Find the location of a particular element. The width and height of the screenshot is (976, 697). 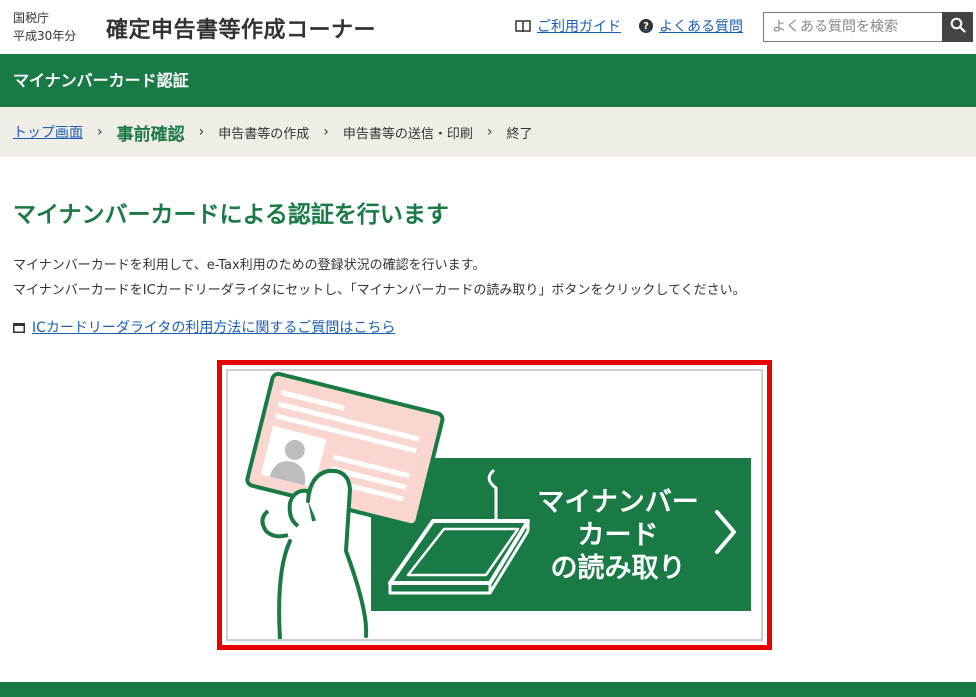

breadcrumb-step-send: 申告書等の送信・印刷 is located at coordinates (407, 134).